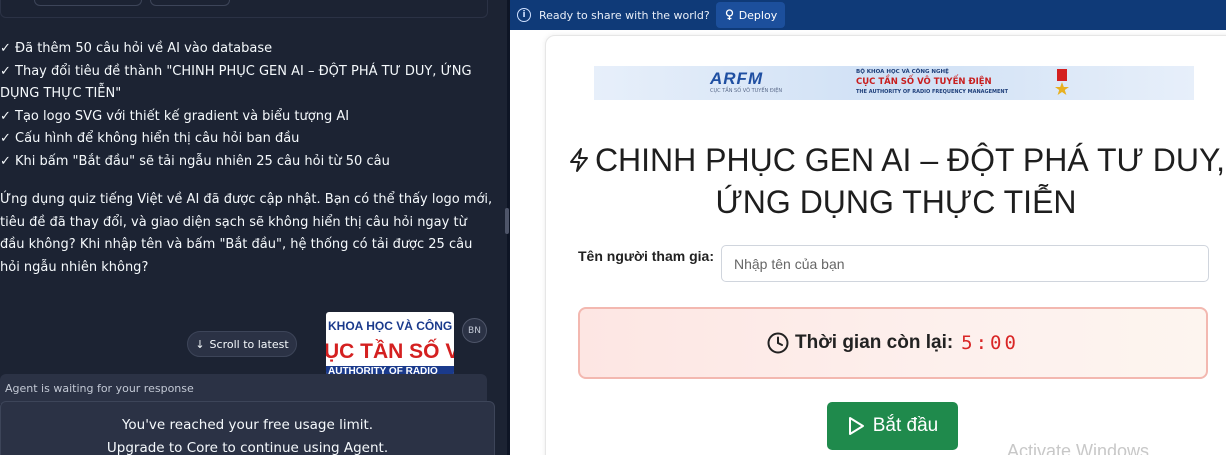  Describe the element at coordinates (965, 263) in the screenshot. I see `participant-name-input` at that location.